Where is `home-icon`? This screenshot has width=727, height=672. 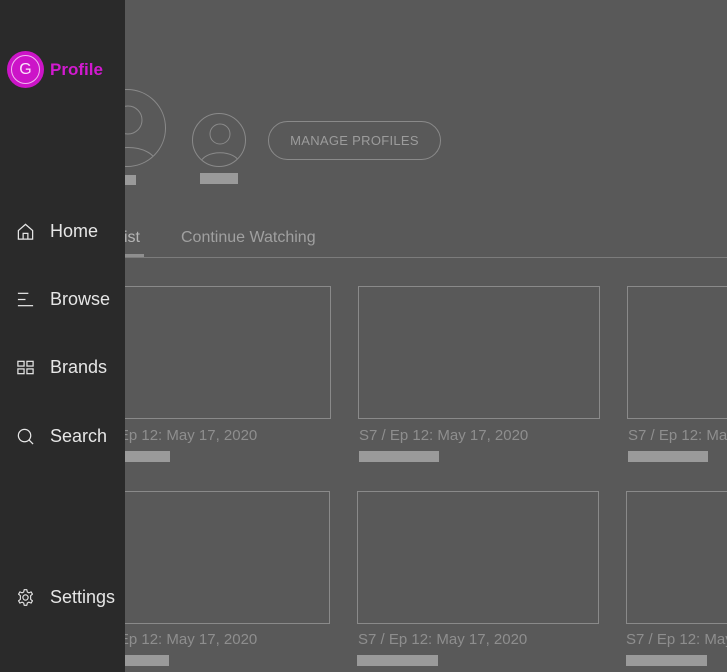
home-icon is located at coordinates (25, 231).